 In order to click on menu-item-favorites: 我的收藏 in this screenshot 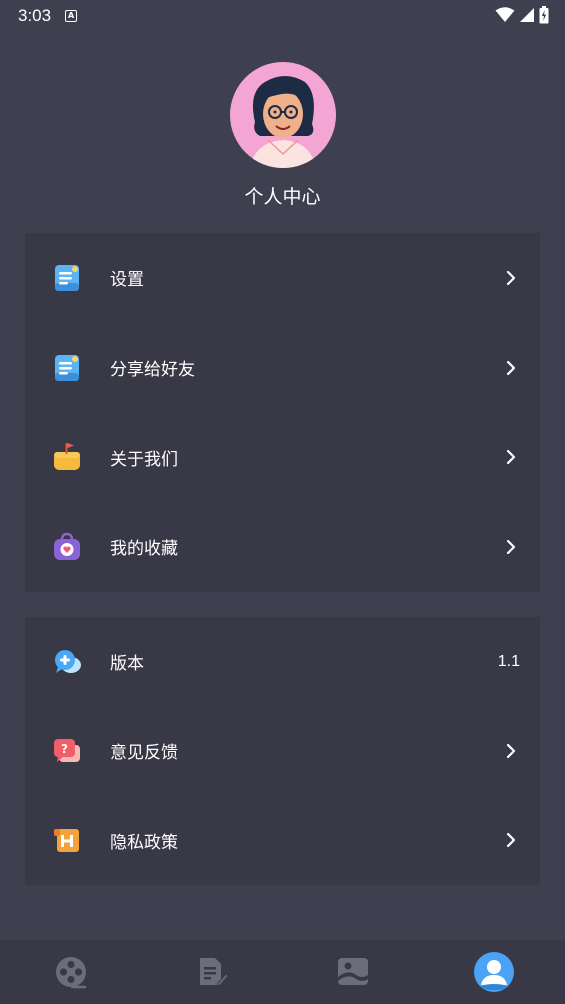, I will do `click(282, 547)`.